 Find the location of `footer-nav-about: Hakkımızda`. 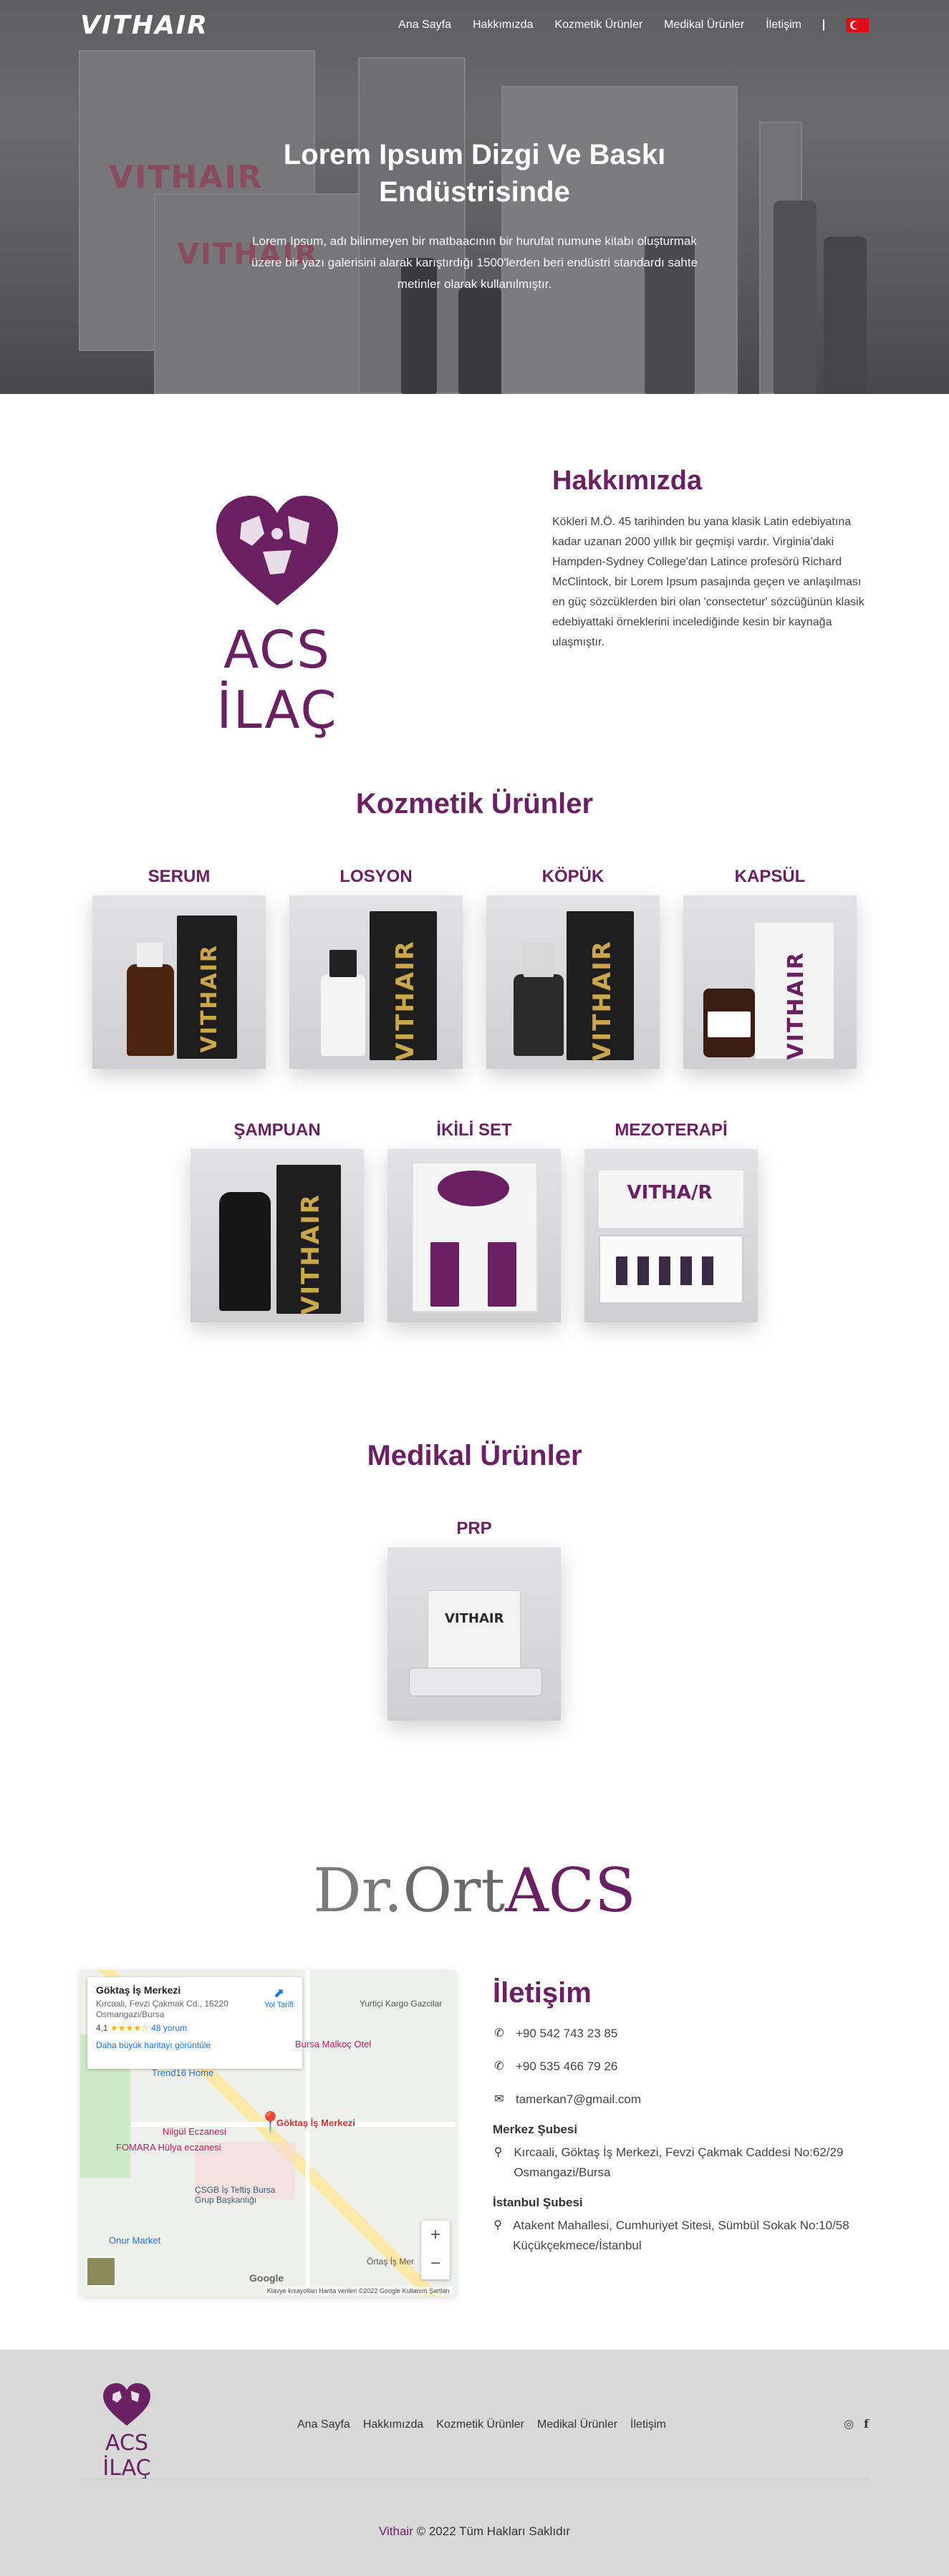

footer-nav-about: Hakkımızda is located at coordinates (393, 2425).